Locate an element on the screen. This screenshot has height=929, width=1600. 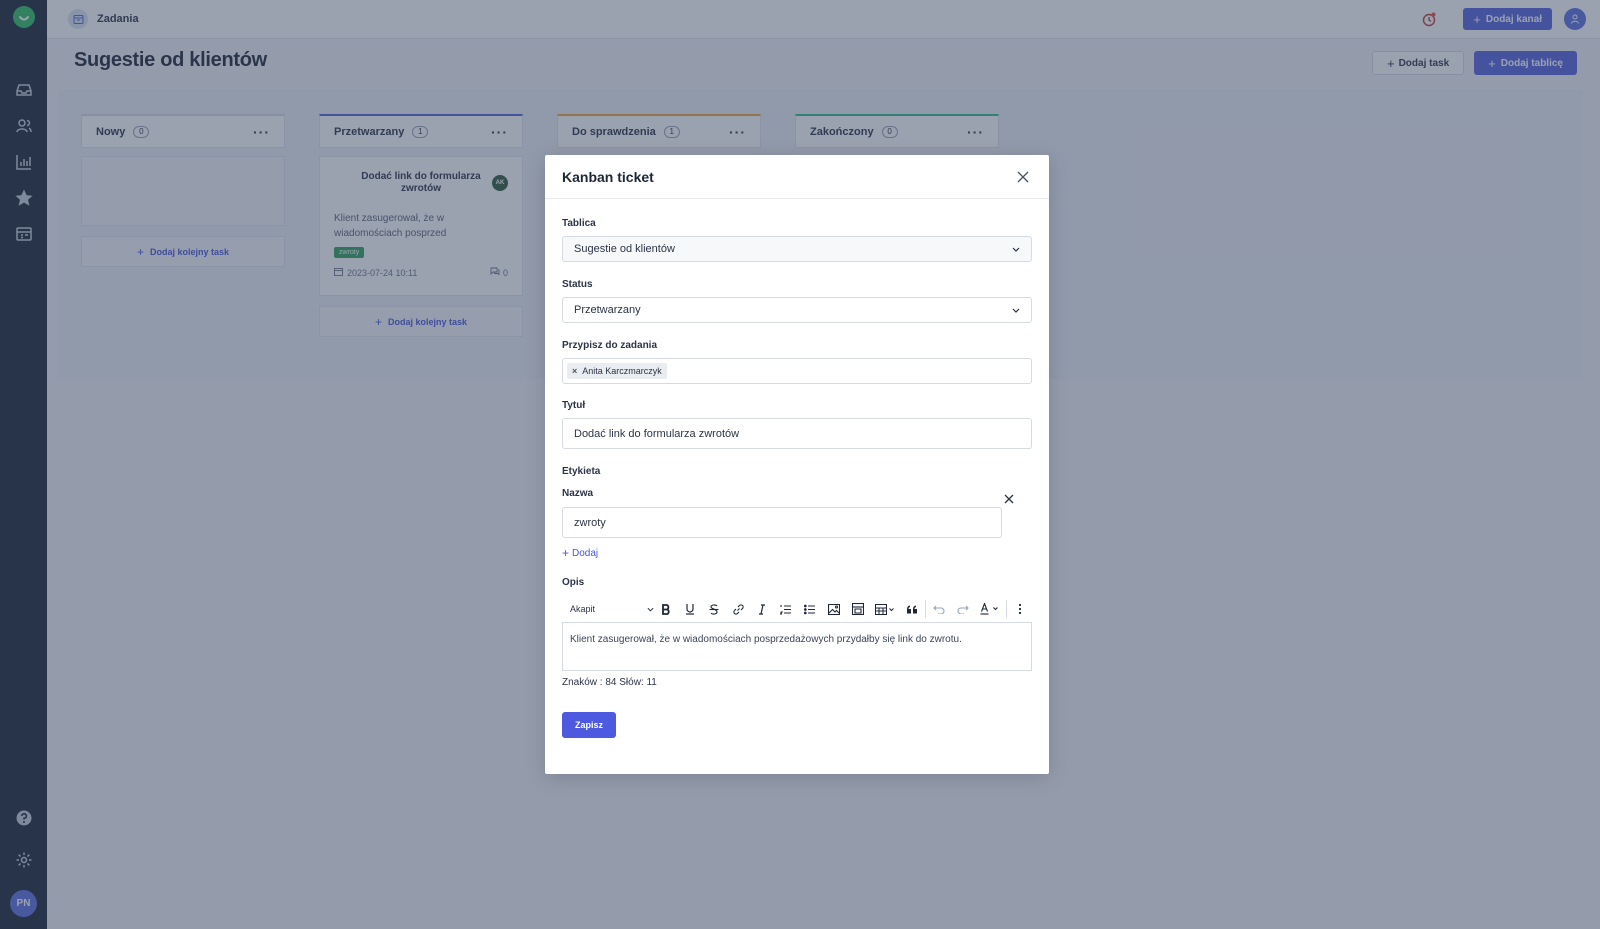
media-icon is located at coordinates (858, 609).